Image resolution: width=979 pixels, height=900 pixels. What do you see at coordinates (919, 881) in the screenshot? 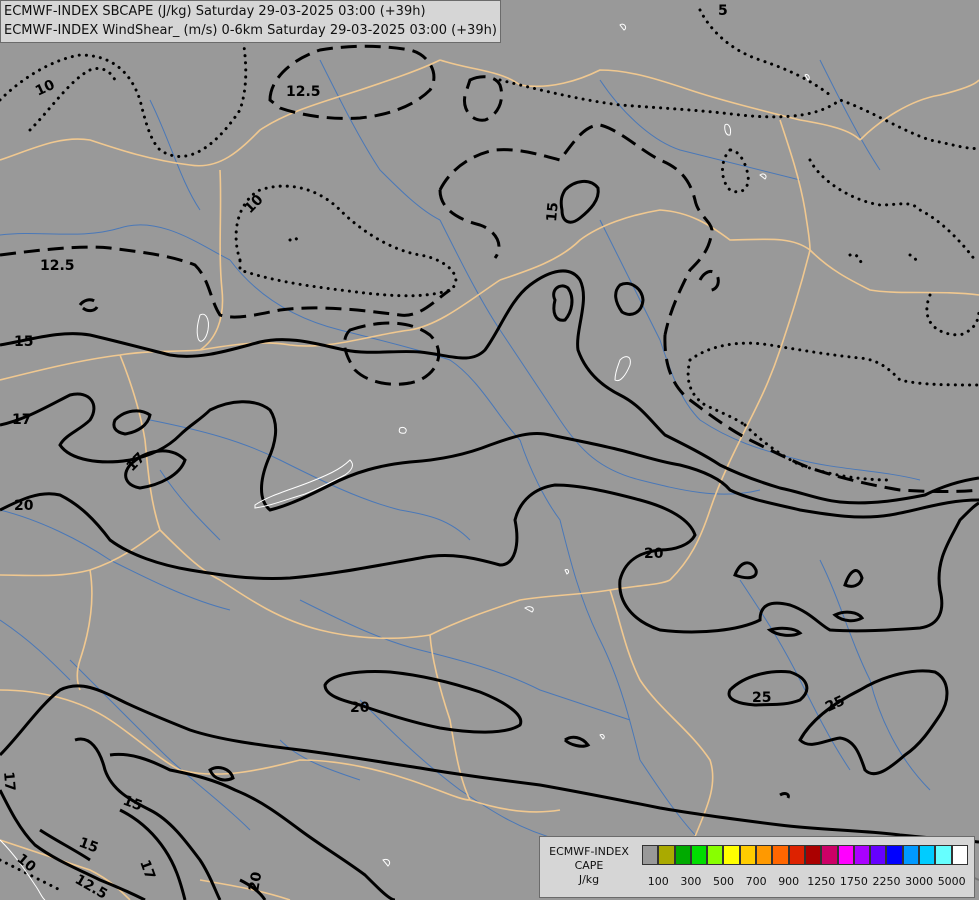
I see `legend-tick-label: 3000` at bounding box center [919, 881].